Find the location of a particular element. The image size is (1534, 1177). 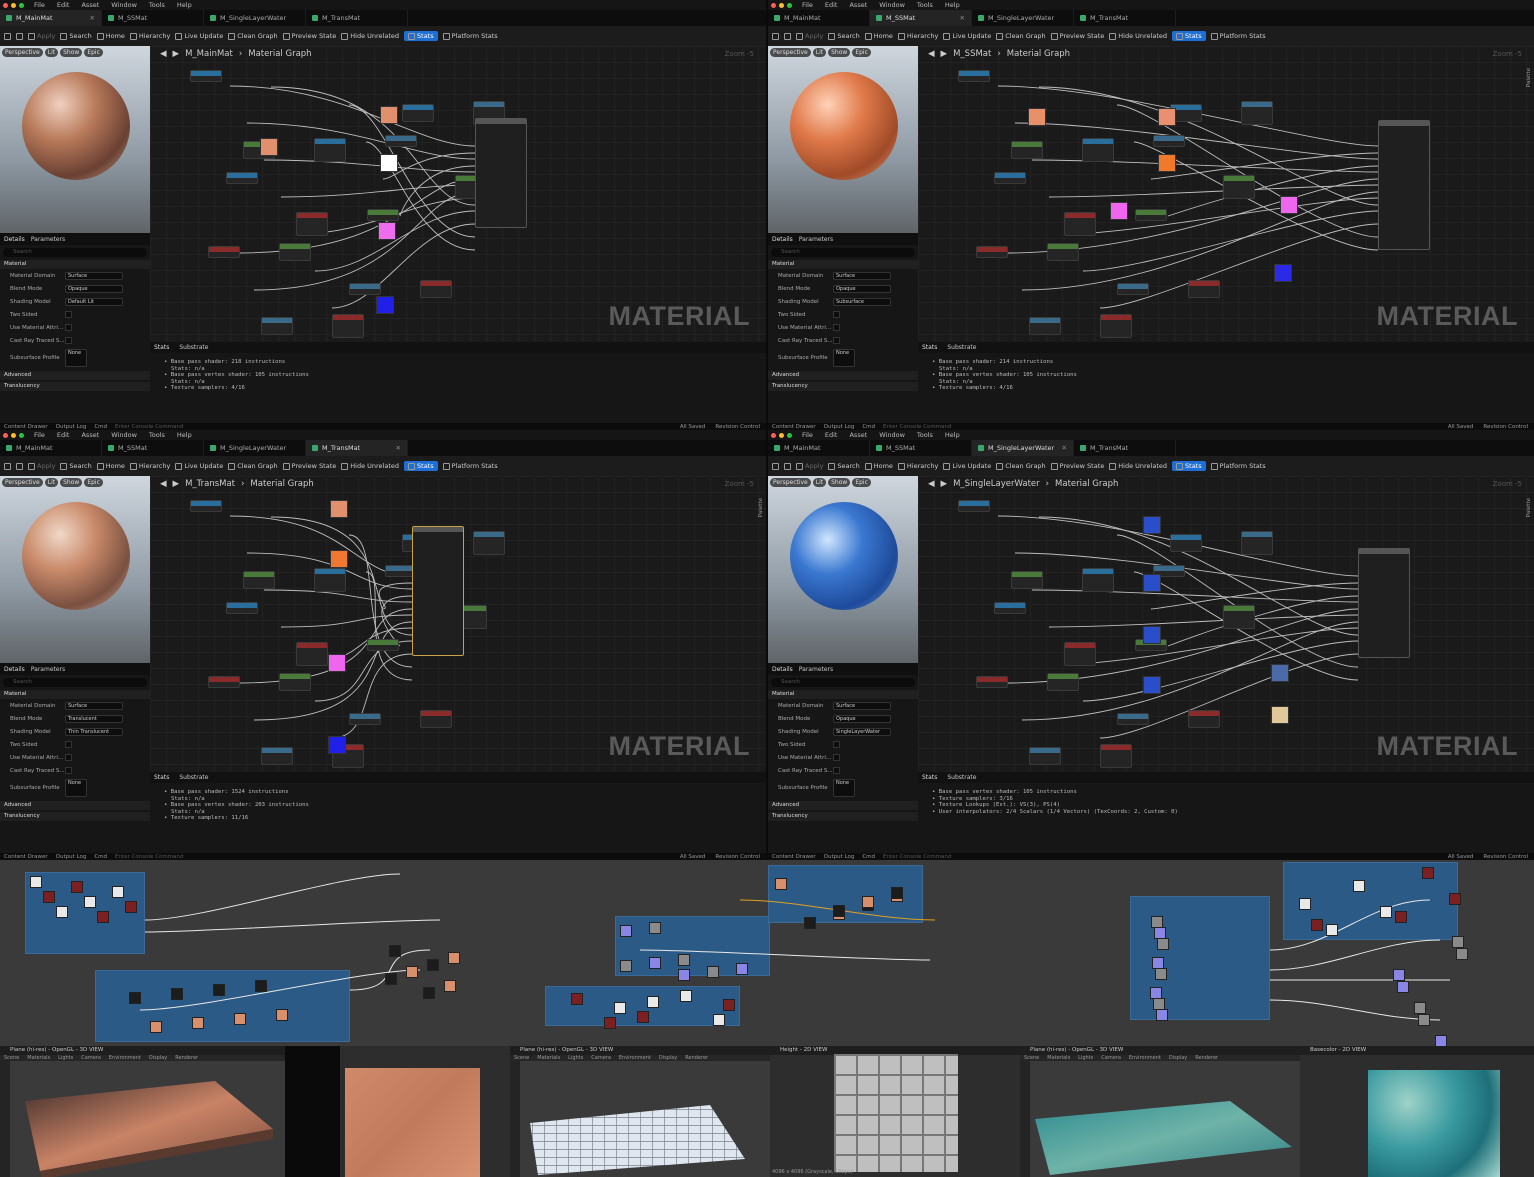

material-section-header: Material is located at coordinates (75, 264).